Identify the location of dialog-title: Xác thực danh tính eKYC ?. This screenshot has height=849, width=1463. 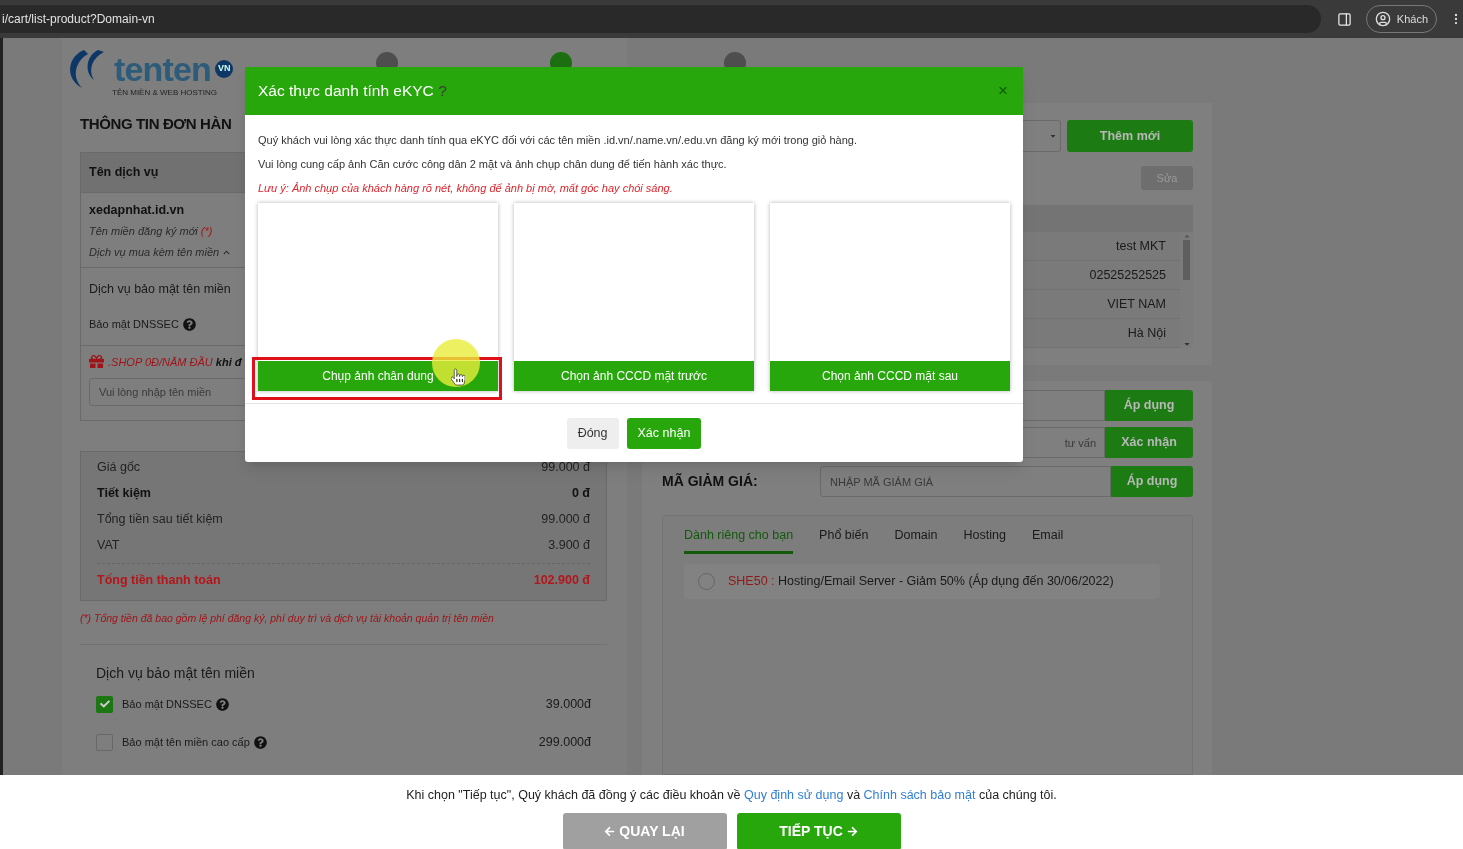
(352, 91).